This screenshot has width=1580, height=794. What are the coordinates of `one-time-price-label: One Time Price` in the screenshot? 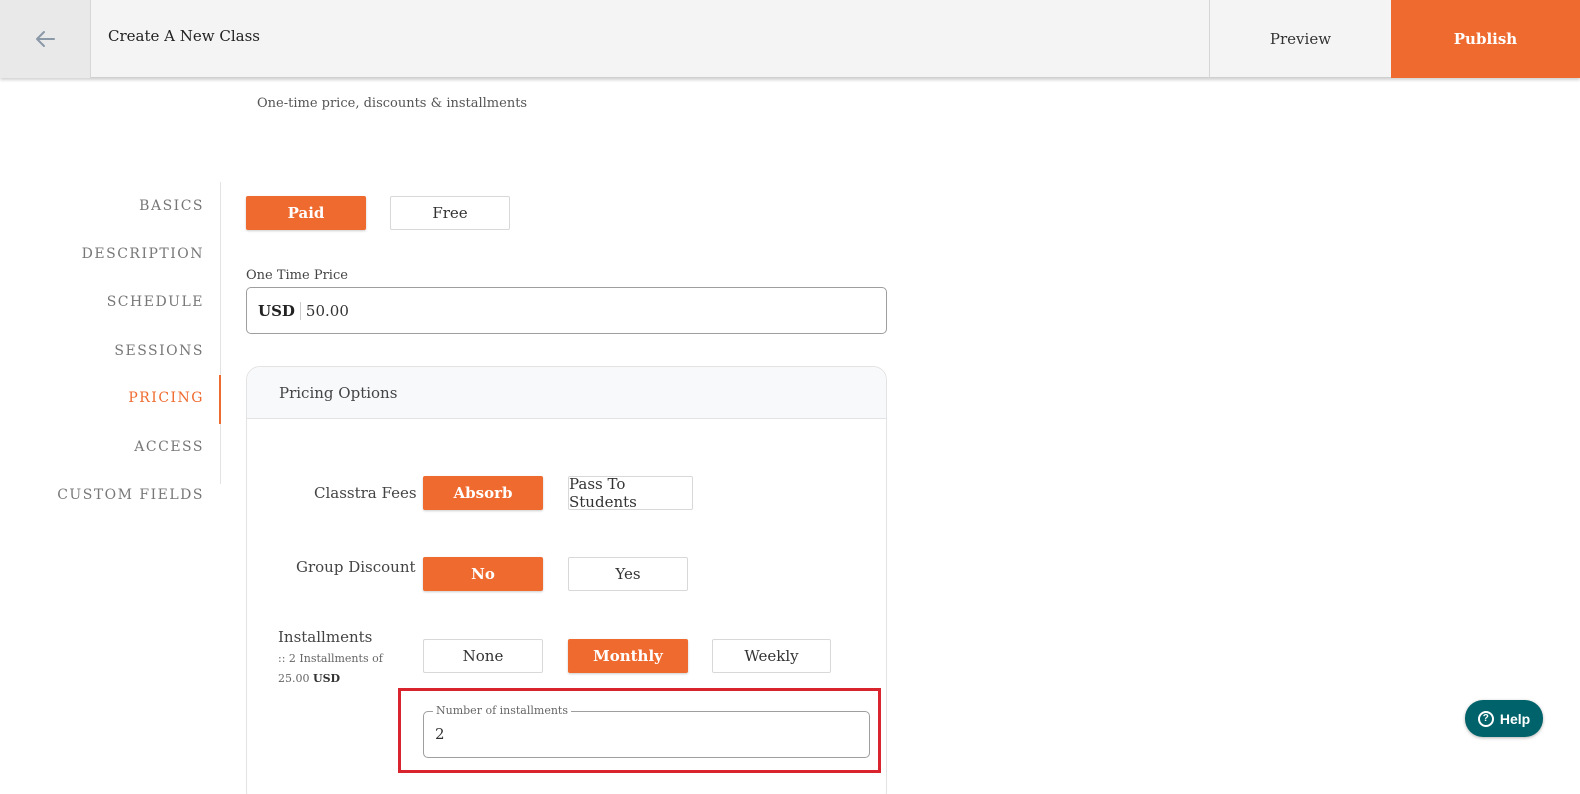 It's located at (297, 275).